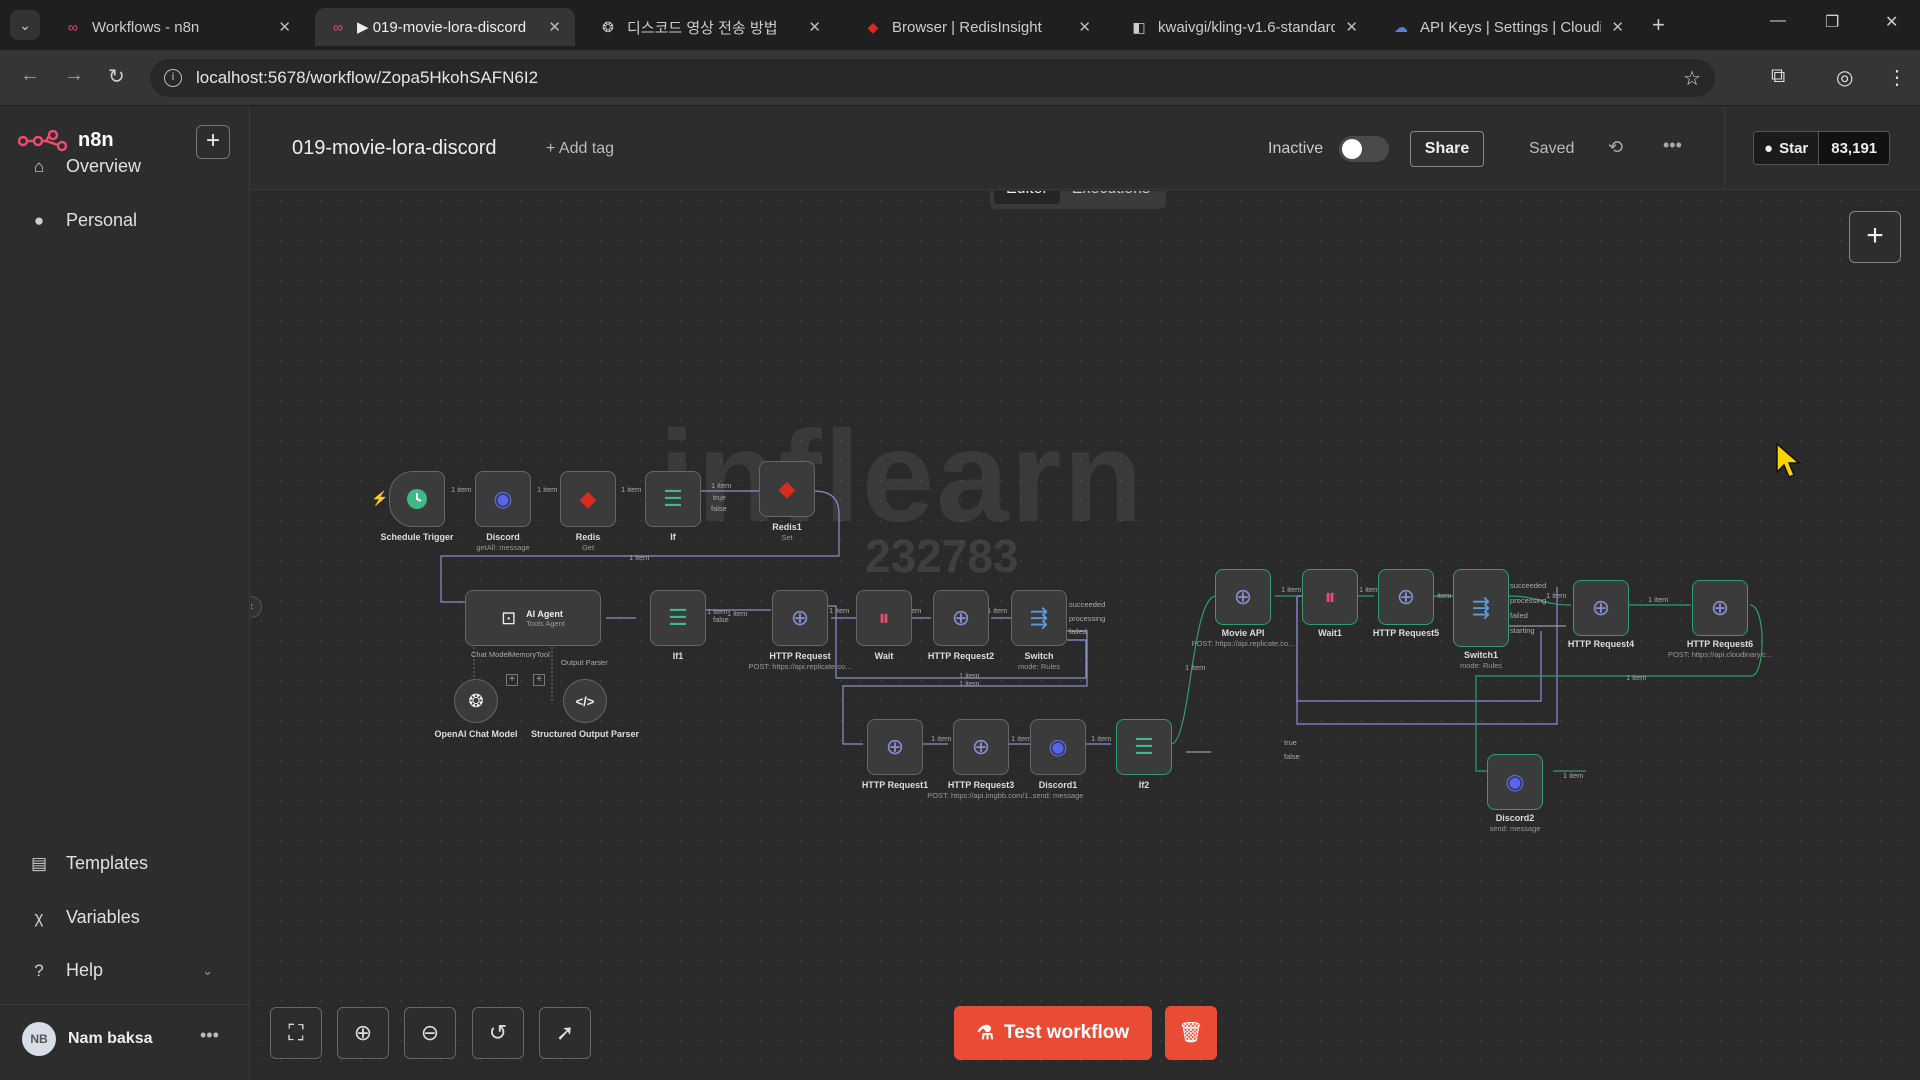 This screenshot has height=1080, width=1920. Describe the element at coordinates (884, 618) in the screenshot. I see `node-wait: ⏸` at that location.